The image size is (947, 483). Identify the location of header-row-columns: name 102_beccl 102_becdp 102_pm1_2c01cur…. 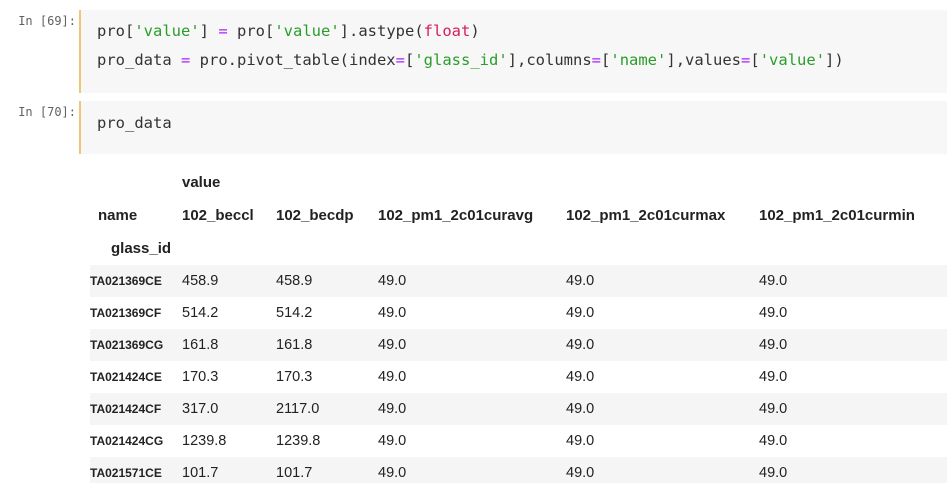
(518, 215).